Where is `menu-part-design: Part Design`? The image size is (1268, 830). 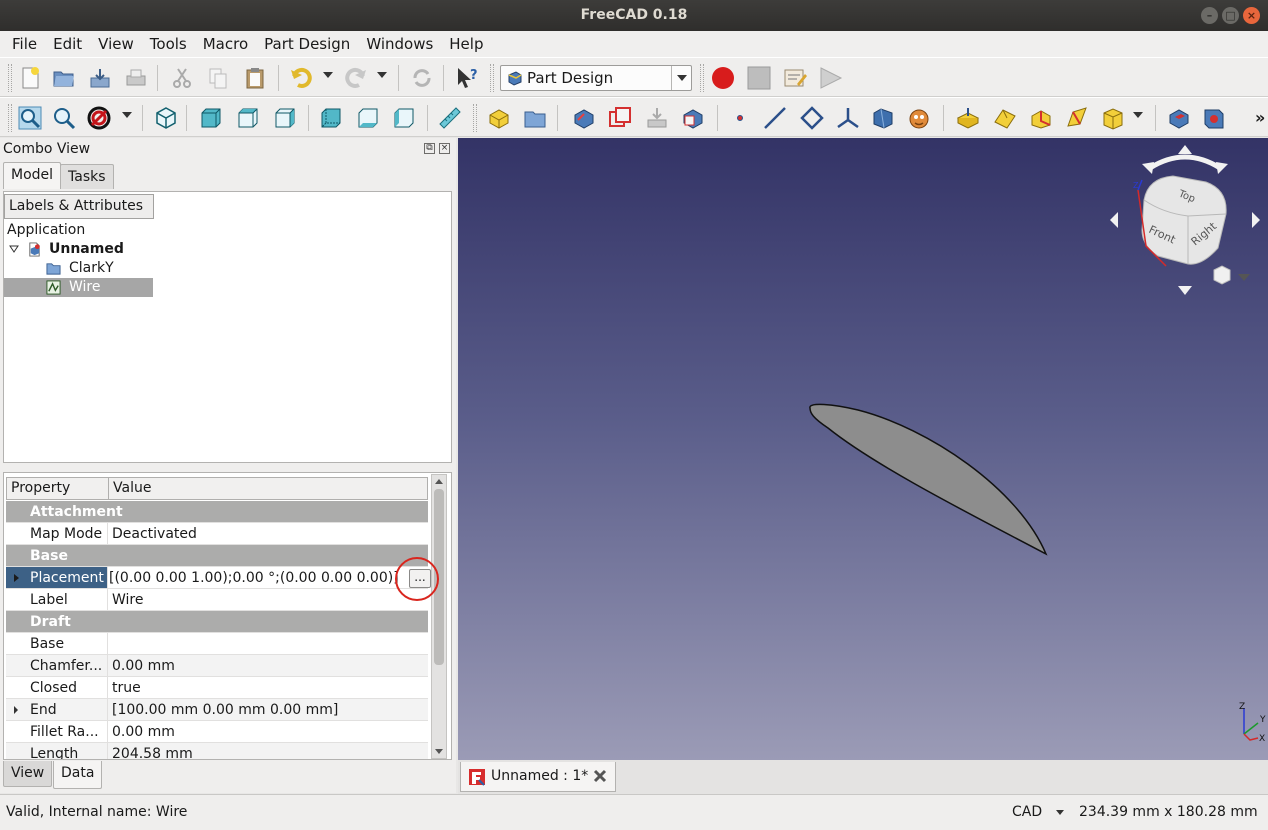 menu-part-design: Part Design is located at coordinates (307, 44).